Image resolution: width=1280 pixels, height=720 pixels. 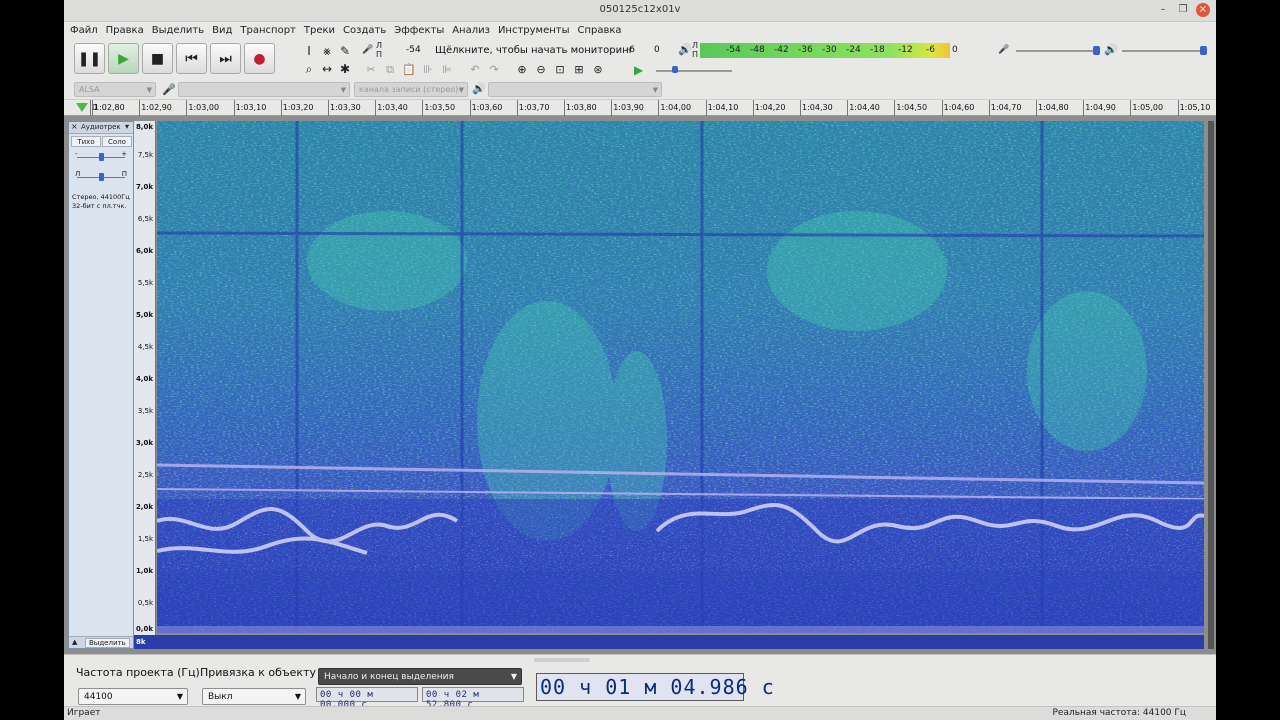 I want to click on menu-transport: Транспорт, so click(x=269, y=31).